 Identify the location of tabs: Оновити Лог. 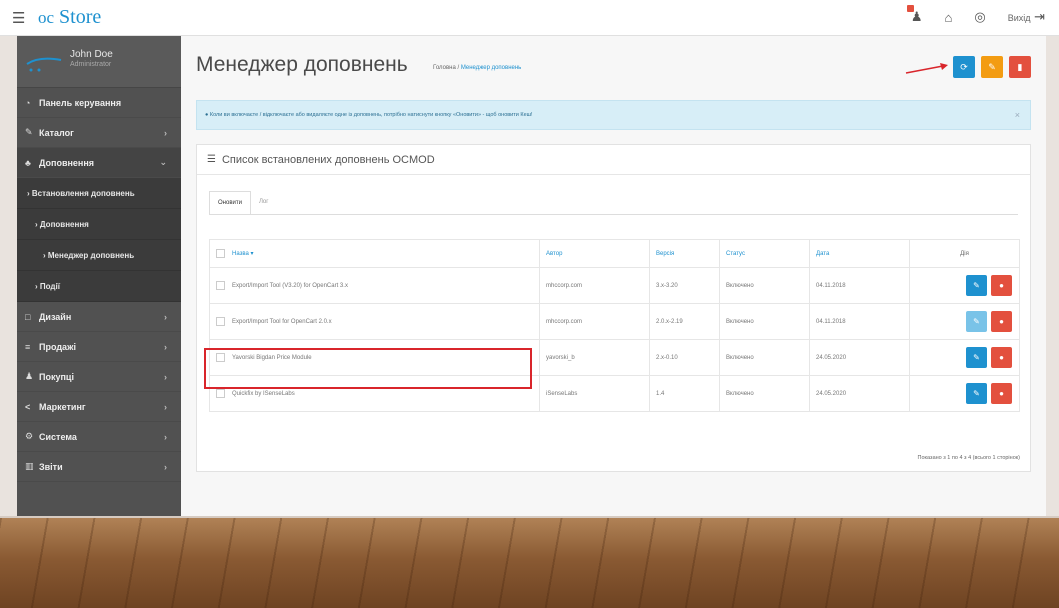
(242, 203).